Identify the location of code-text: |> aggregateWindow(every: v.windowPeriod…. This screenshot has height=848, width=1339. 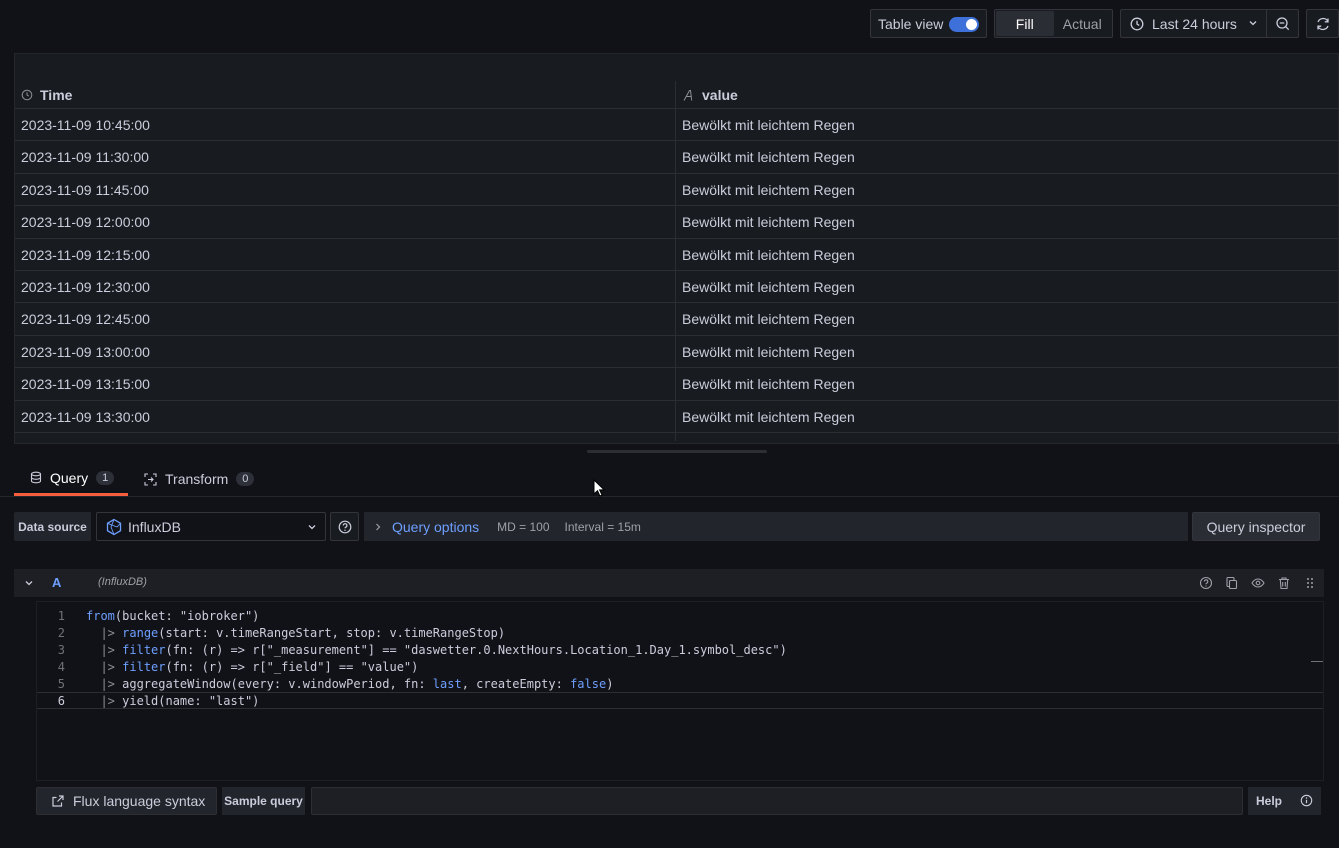
(357, 683).